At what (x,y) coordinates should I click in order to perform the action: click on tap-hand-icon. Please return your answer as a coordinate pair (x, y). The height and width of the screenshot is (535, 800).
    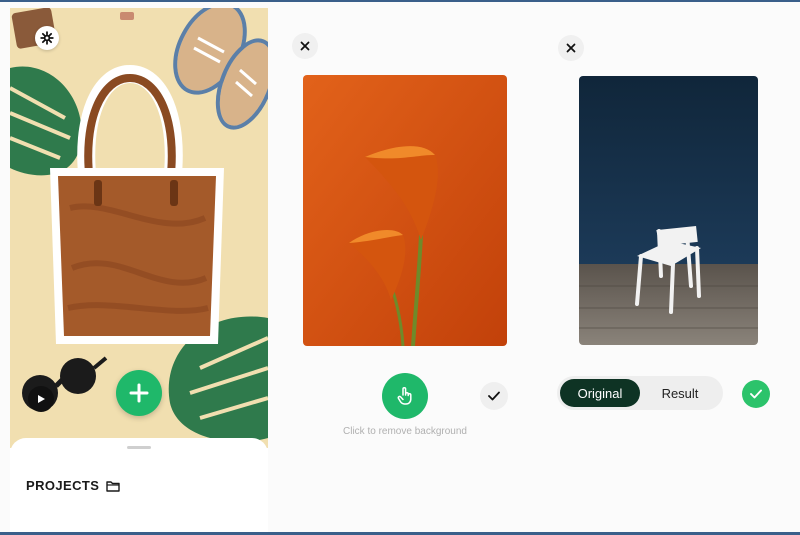
    Looking at the image, I should click on (404, 396).